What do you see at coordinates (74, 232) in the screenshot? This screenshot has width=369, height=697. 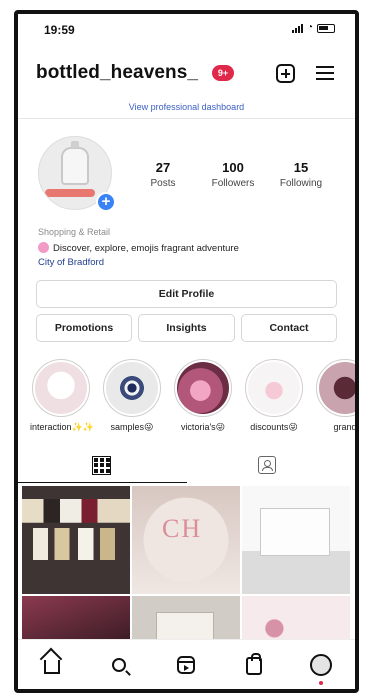 I see `profile-category: Shopping & Retail` at bounding box center [74, 232].